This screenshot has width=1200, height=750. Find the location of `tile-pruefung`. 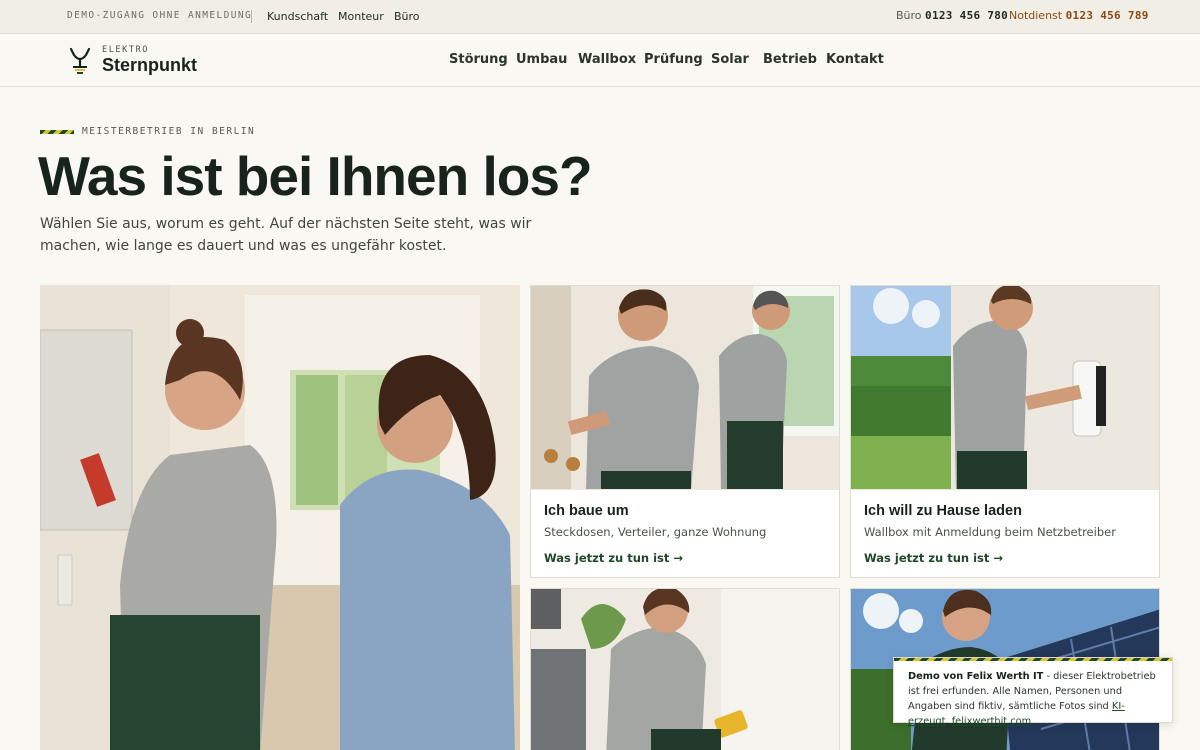

tile-pruefung is located at coordinates (685, 669).